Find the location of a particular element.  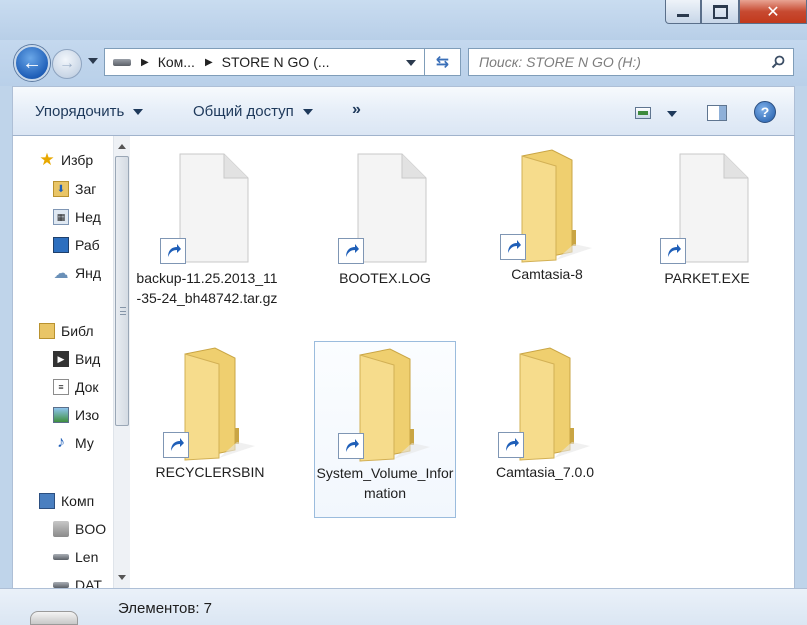

nav-item-computer: Комп is located at coordinates (66, 501).